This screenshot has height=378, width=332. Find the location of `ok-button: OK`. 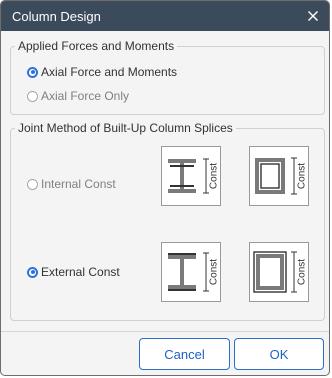

ok-button: OK is located at coordinates (279, 354).